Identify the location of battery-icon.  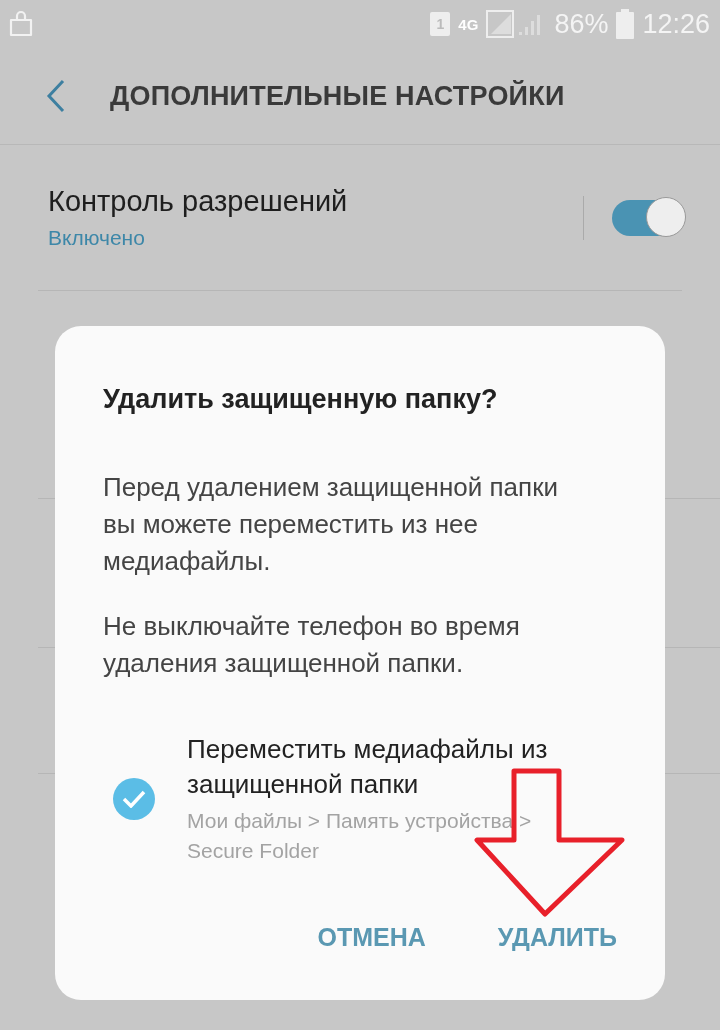
(625, 24).